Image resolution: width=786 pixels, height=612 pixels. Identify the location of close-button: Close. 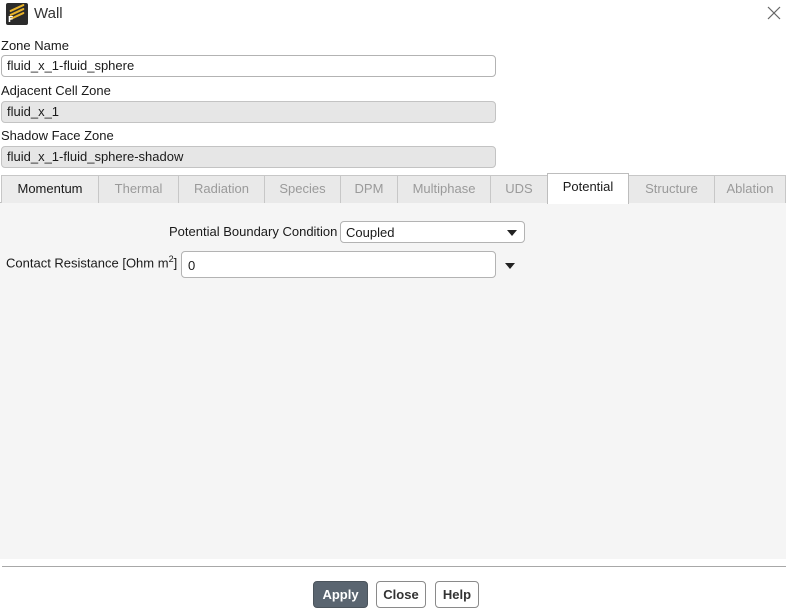
(401, 594).